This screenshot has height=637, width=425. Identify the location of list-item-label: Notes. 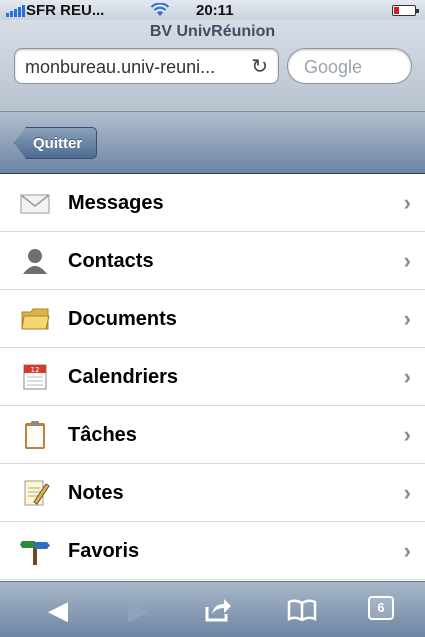
(96, 493).